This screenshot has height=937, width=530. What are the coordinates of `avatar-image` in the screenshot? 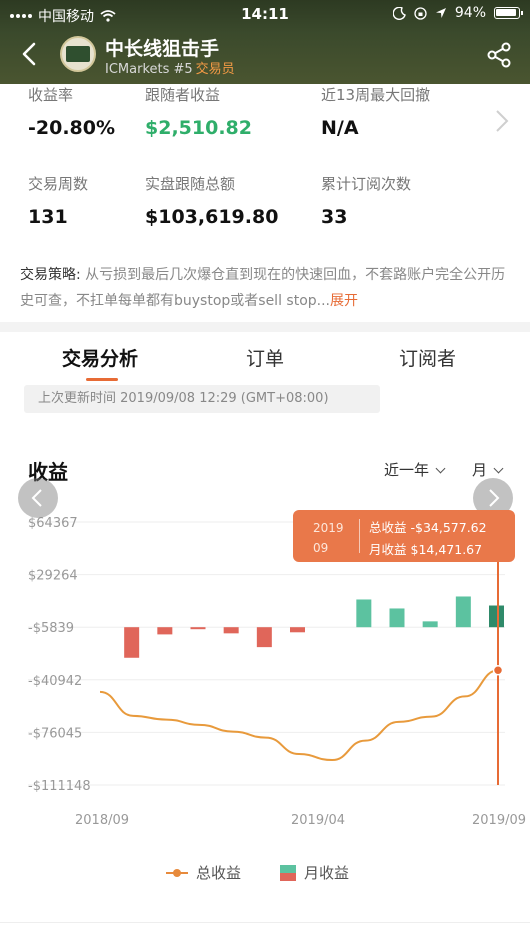 It's located at (78, 54).